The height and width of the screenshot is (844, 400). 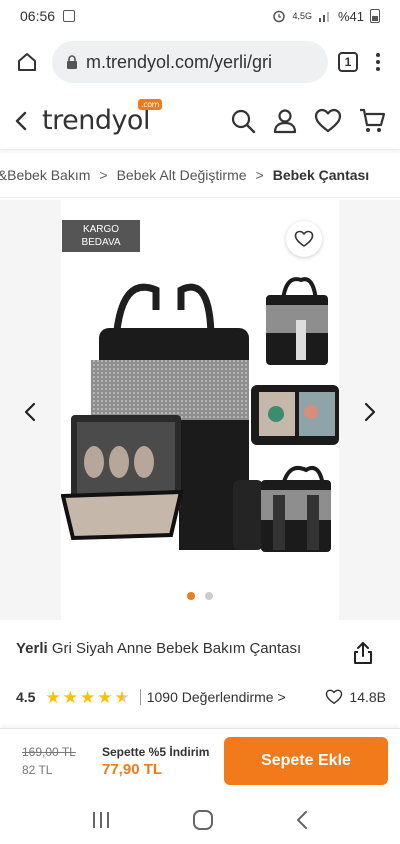 I want to click on favorite-button, so click(x=304, y=239).